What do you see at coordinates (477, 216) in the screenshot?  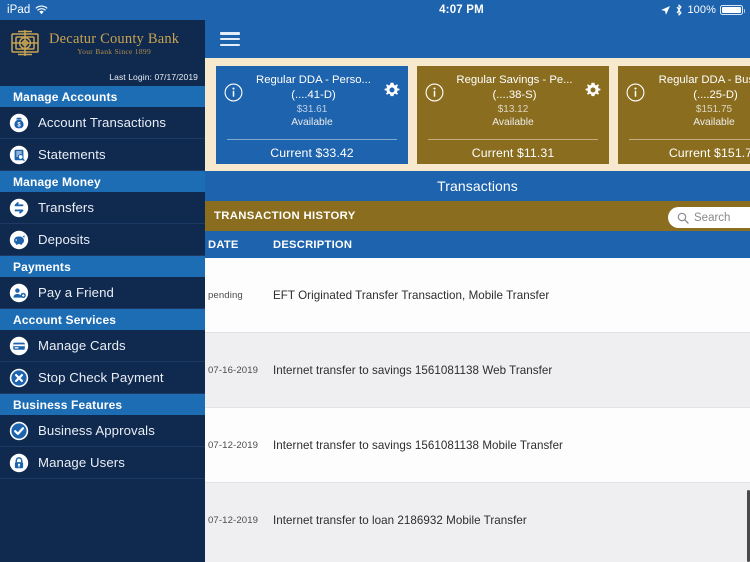 I see `transaction-history-bar: TRANSACTION HISTORY Search` at bounding box center [477, 216].